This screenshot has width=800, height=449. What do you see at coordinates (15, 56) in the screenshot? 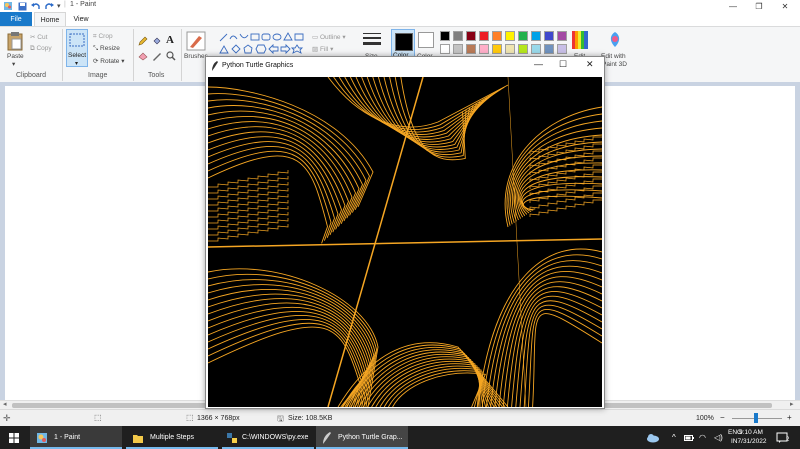
I see `paste-label: Paste` at bounding box center [15, 56].